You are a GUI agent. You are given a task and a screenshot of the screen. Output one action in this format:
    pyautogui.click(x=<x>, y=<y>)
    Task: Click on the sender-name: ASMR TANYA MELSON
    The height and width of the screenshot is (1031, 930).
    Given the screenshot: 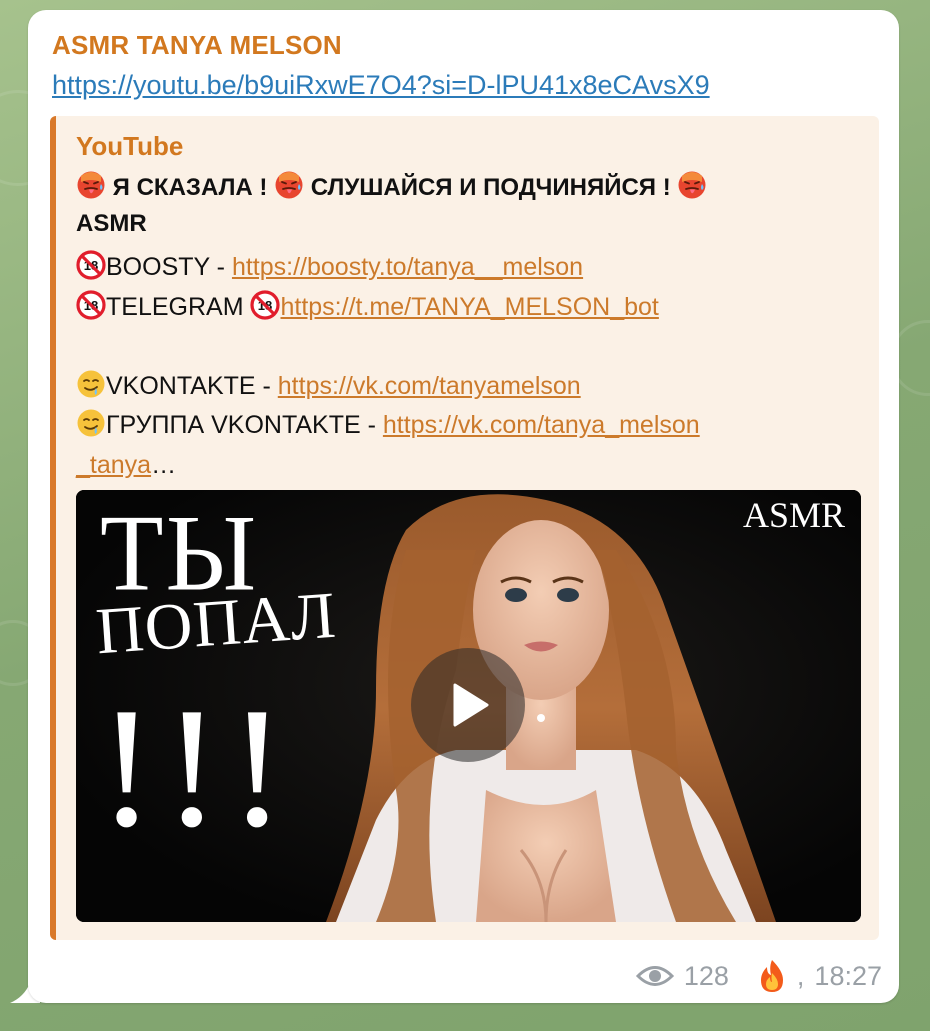 What is the action you would take?
    pyautogui.click(x=197, y=45)
    